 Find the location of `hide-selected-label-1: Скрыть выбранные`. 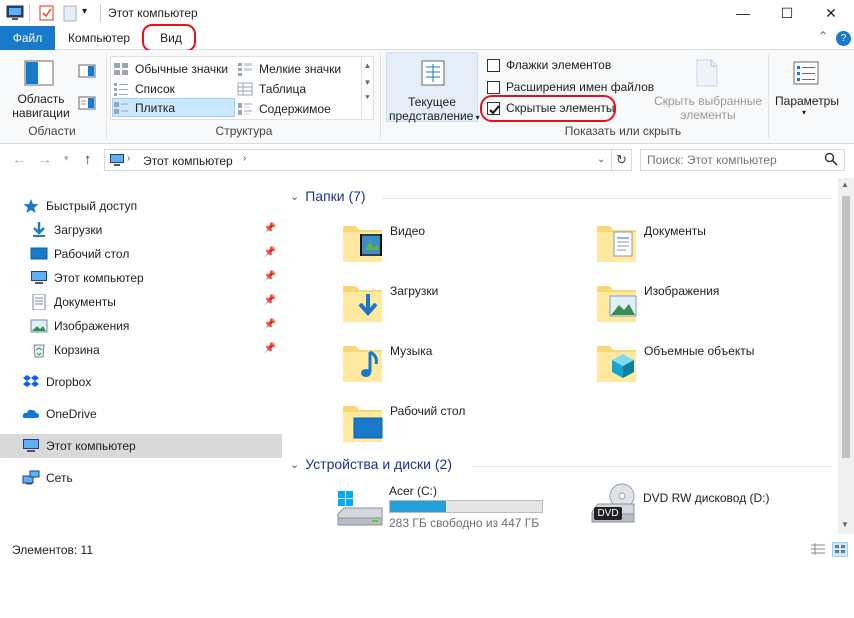

hide-selected-label-1: Скрыть выбранные is located at coordinates (708, 101).